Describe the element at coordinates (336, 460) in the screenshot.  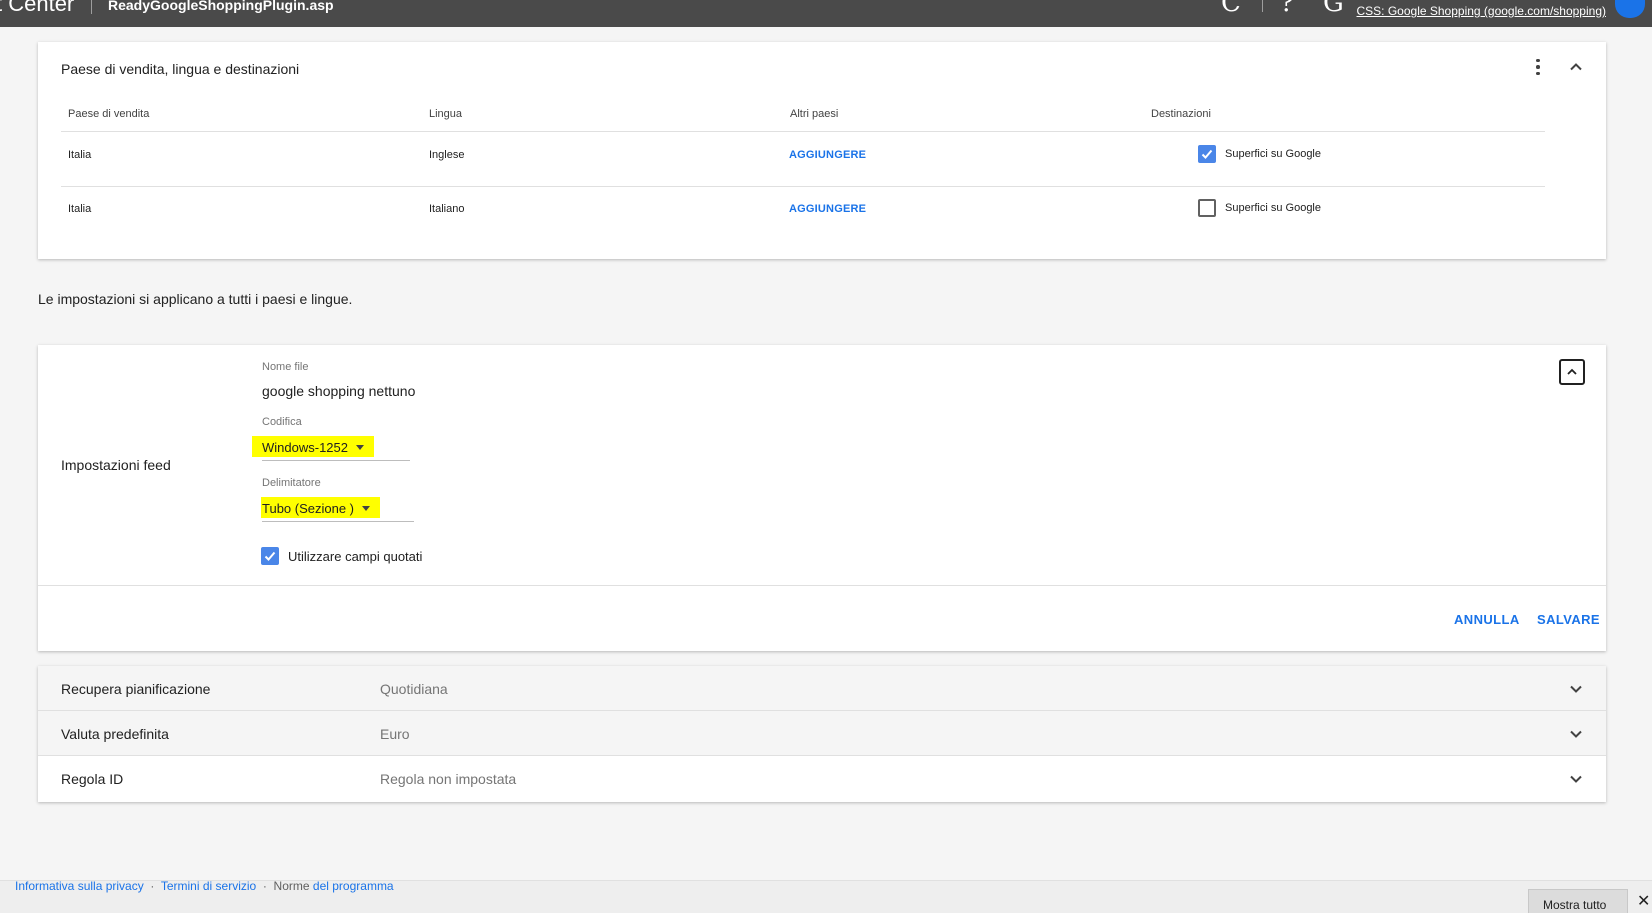
I see `encoding-underline` at that location.